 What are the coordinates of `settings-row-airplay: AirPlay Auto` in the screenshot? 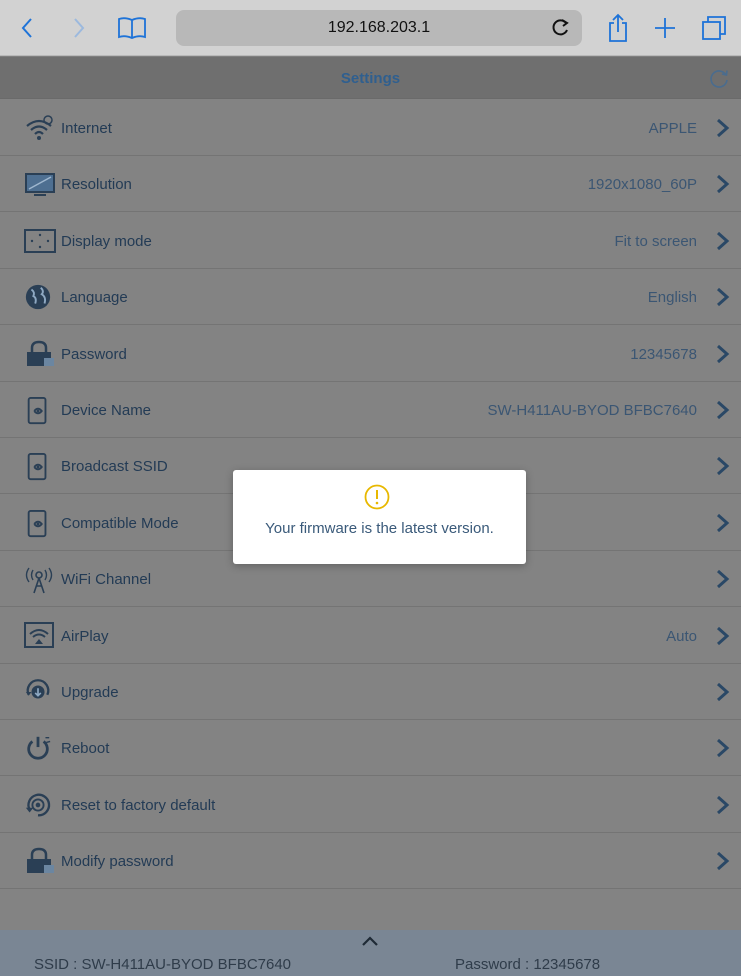 It's located at (370, 636).